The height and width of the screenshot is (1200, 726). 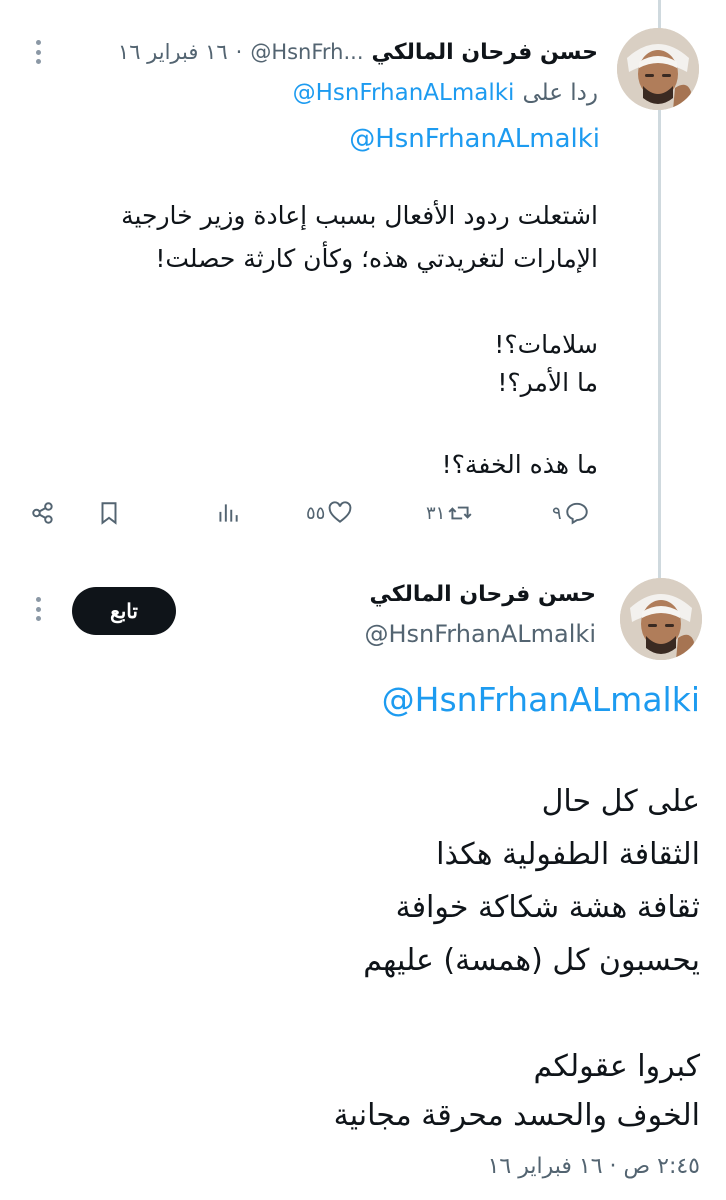 What do you see at coordinates (547, 382) in the screenshot?
I see `tweet-text-line: ما الأمر؟!` at bounding box center [547, 382].